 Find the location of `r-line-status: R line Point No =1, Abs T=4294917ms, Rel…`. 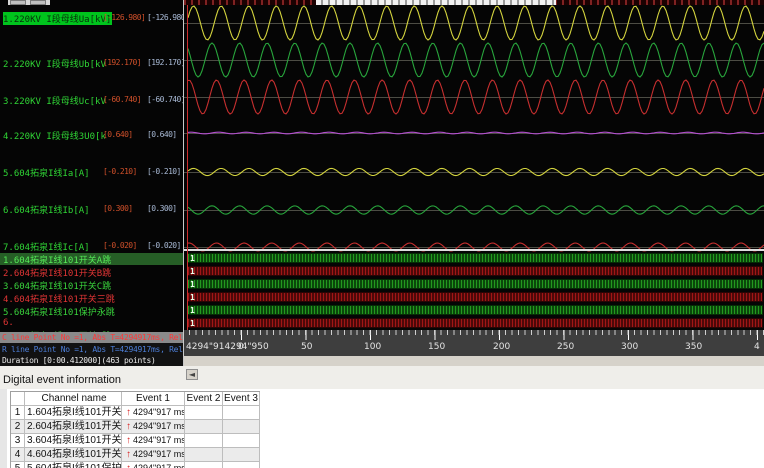

r-line-status: R line Point No =1, Abs T=4294917ms, Rel… is located at coordinates (92, 349).